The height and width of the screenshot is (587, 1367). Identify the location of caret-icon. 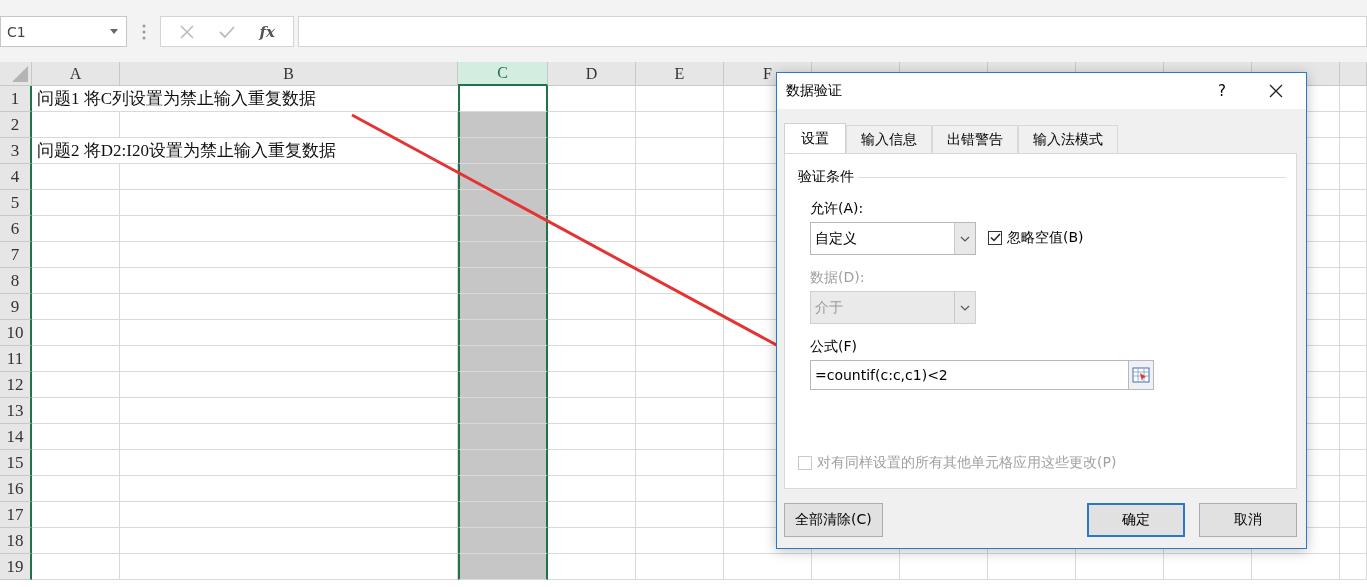
(114, 31).